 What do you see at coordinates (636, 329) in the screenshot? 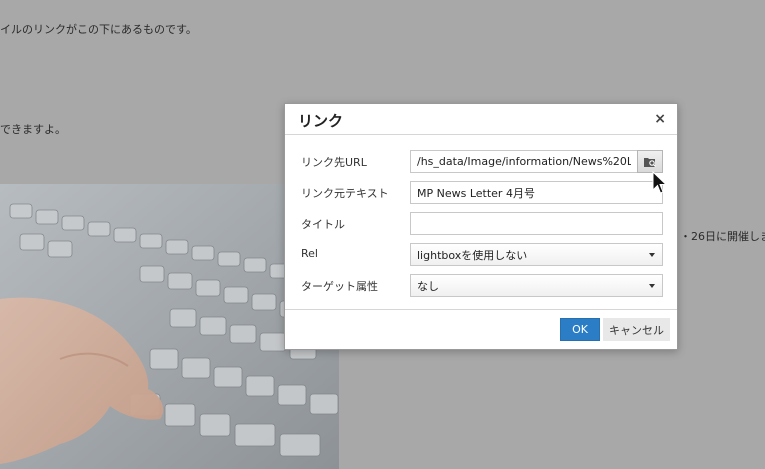
I see `cancel-button: キャンセル` at bounding box center [636, 329].